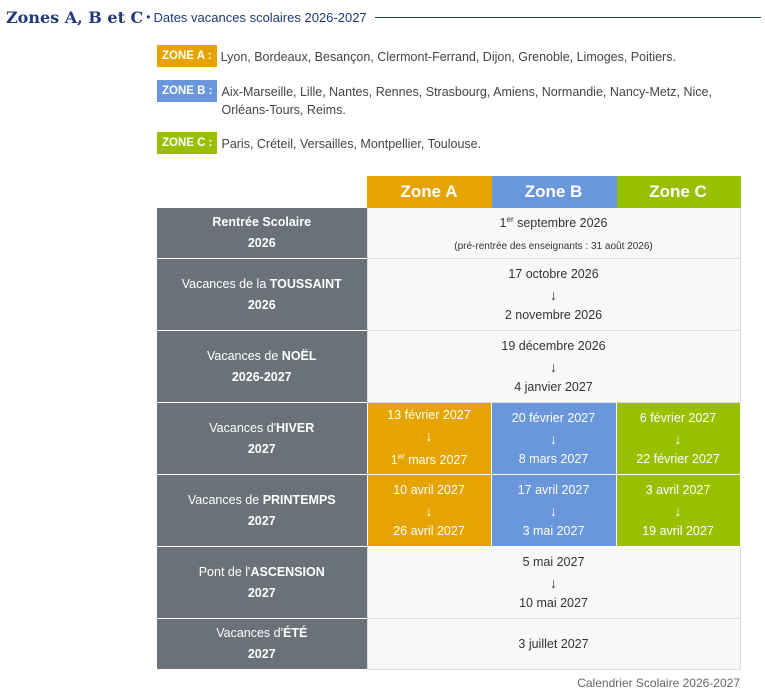  What do you see at coordinates (429, 415) in the screenshot?
I see `hiver-a-from: 13 février 2027` at bounding box center [429, 415].